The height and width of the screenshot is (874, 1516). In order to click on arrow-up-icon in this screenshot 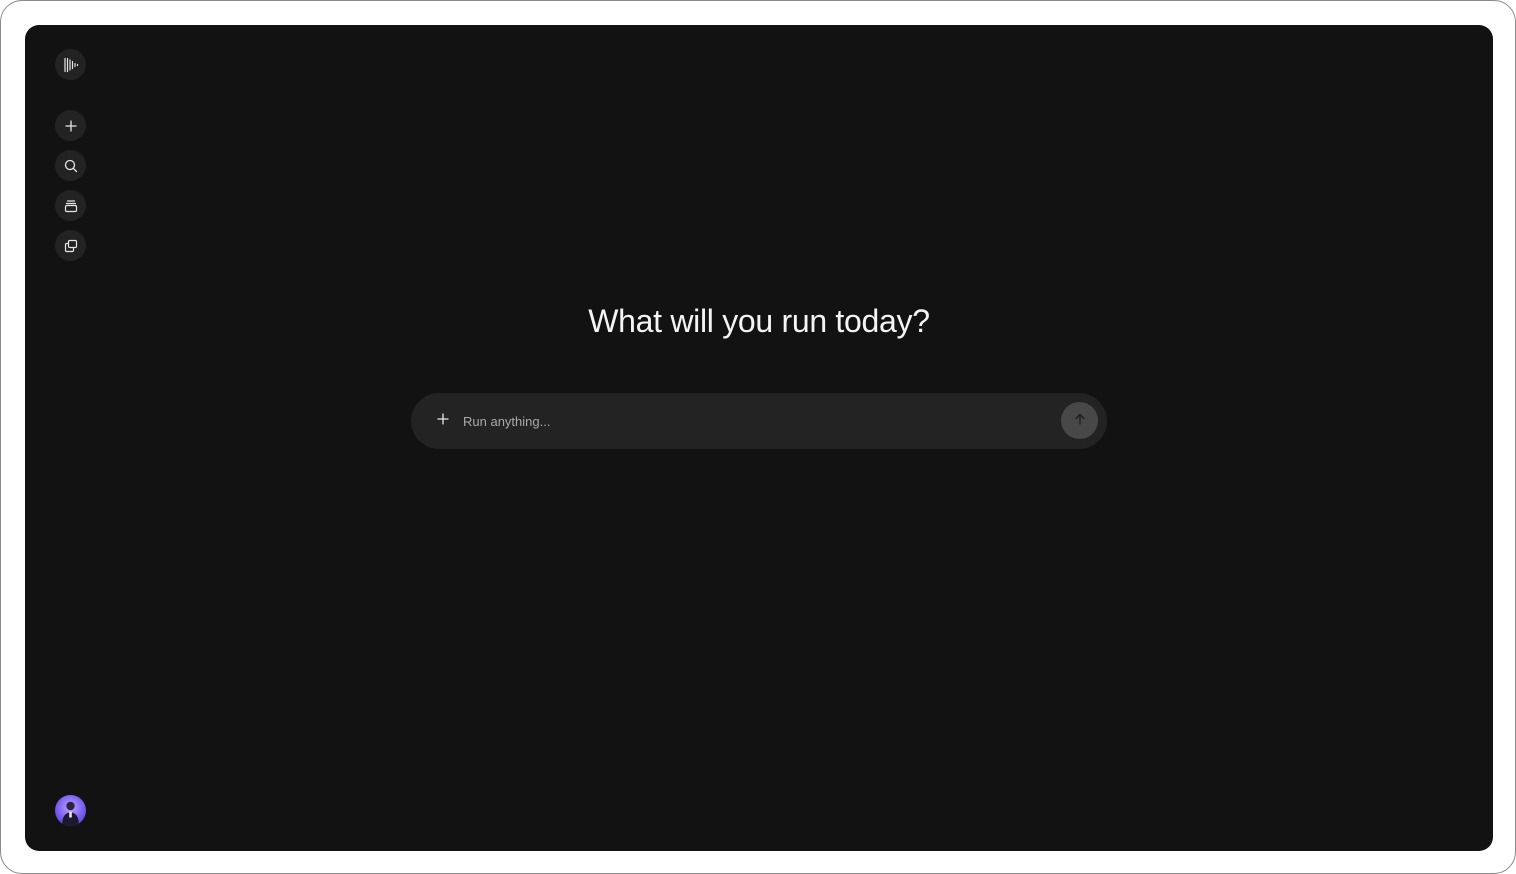, I will do `click(1080, 421)`.